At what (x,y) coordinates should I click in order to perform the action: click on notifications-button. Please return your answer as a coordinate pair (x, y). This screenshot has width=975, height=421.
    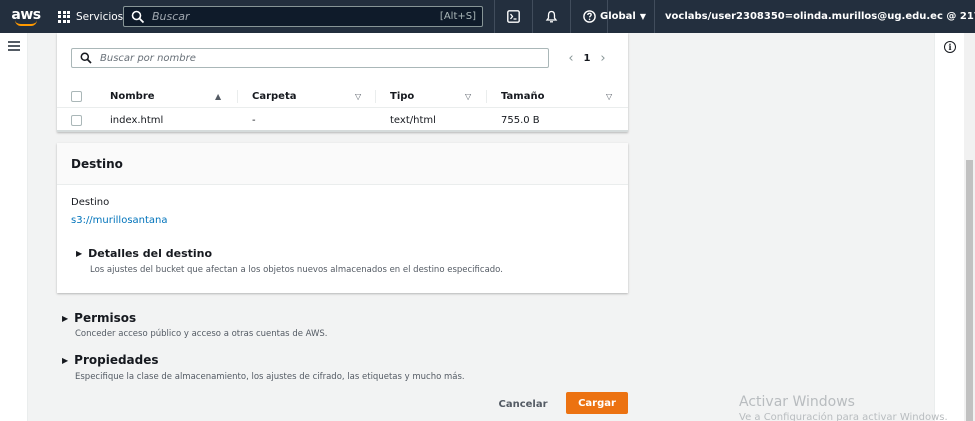
    Looking at the image, I should click on (551, 16).